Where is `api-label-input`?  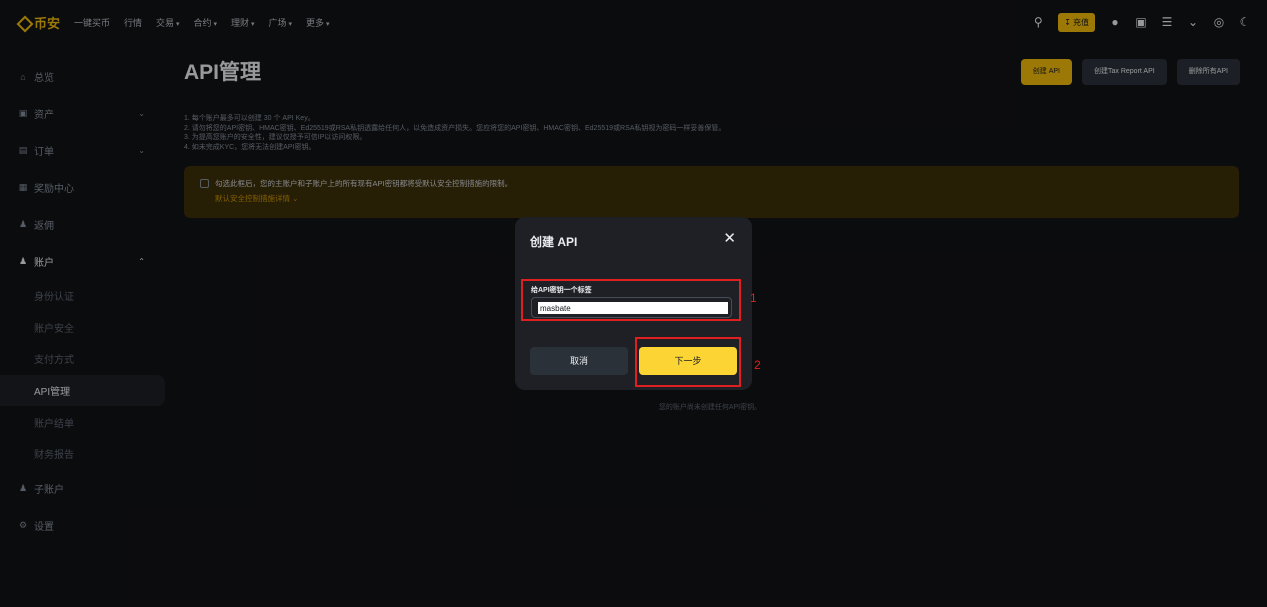
api-label-input is located at coordinates (633, 308).